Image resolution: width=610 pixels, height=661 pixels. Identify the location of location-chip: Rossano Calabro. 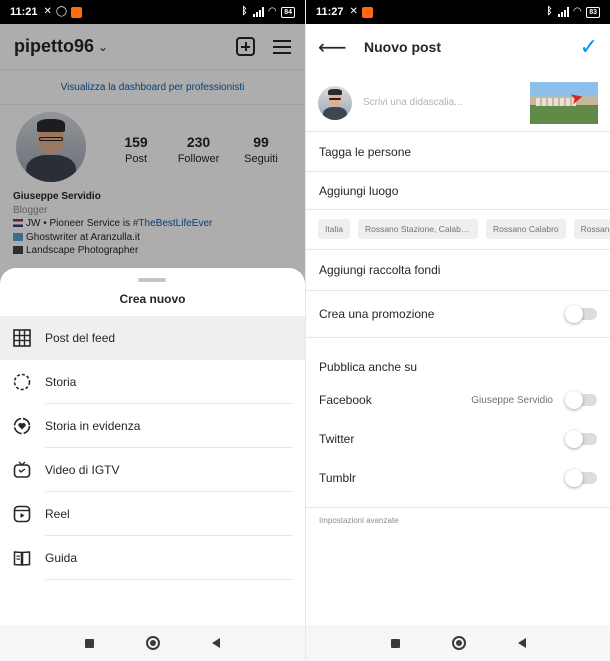
(525, 229).